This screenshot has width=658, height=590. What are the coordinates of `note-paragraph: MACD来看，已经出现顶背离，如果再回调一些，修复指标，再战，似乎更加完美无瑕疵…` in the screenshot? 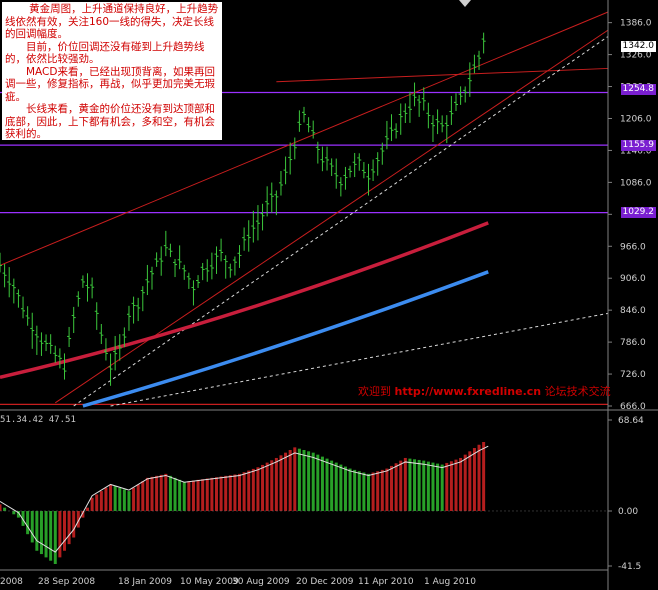 It's located at (110, 84).